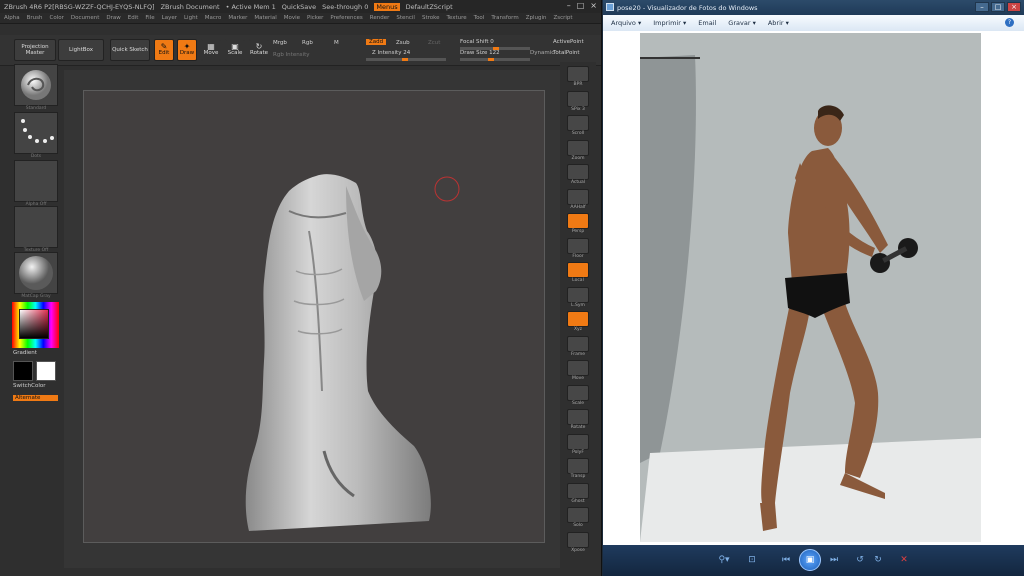 This screenshot has height=576, width=1024. I want to click on alternate-button: Alternate, so click(35, 398).